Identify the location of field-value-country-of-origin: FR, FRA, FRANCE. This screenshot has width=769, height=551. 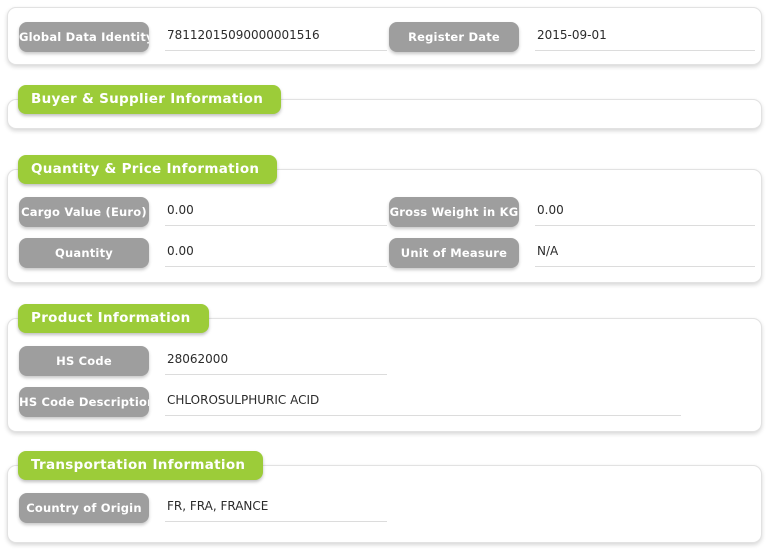
(276, 507).